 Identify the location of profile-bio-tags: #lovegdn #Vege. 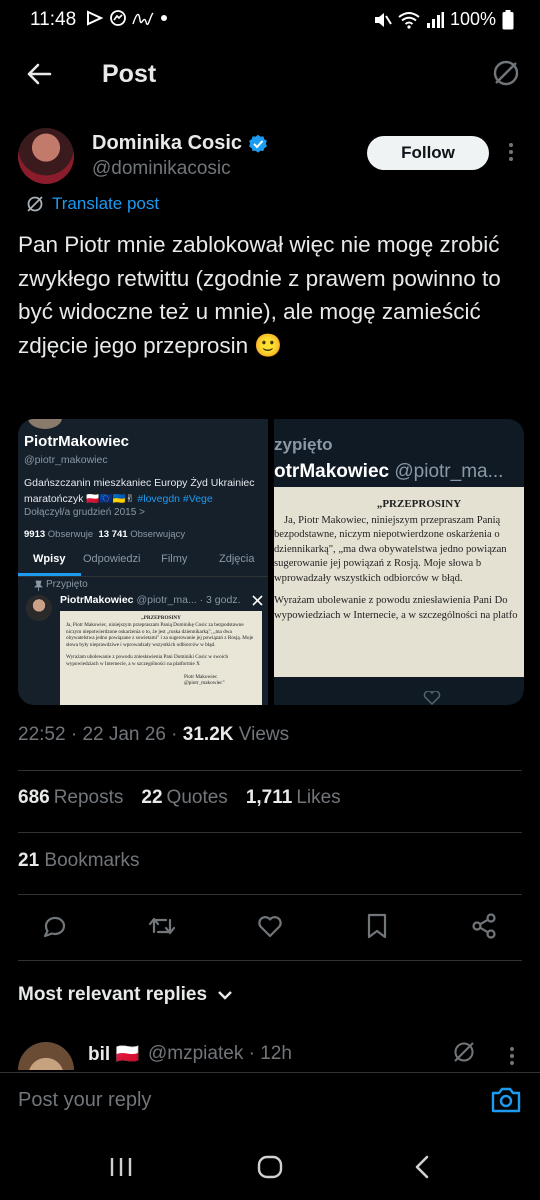
(175, 499).